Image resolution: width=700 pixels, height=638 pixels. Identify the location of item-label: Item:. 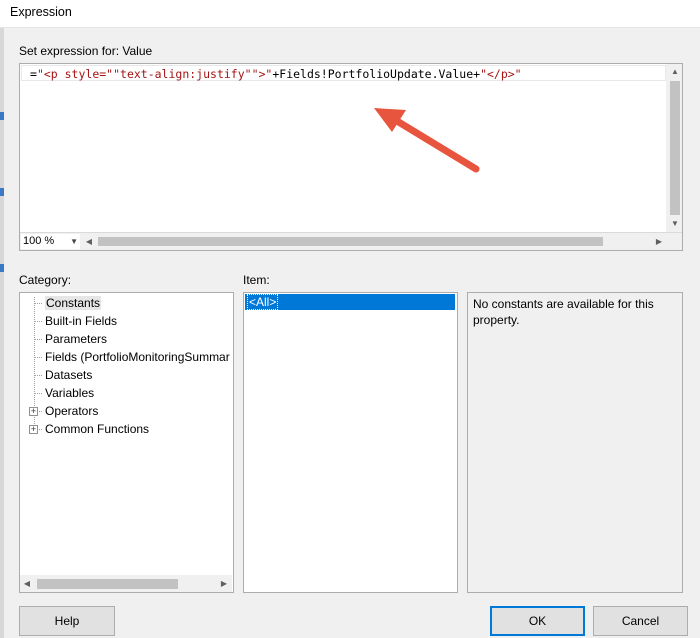
(256, 280).